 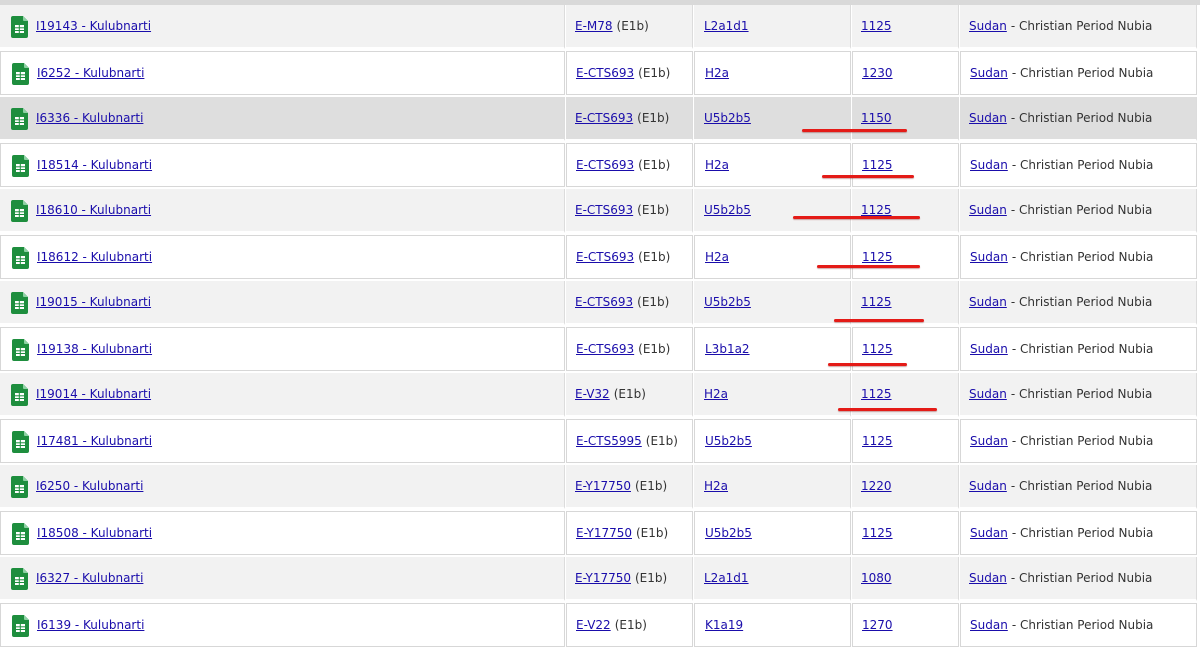 What do you see at coordinates (876, 118) in the screenshot?
I see `date-link: 1150` at bounding box center [876, 118].